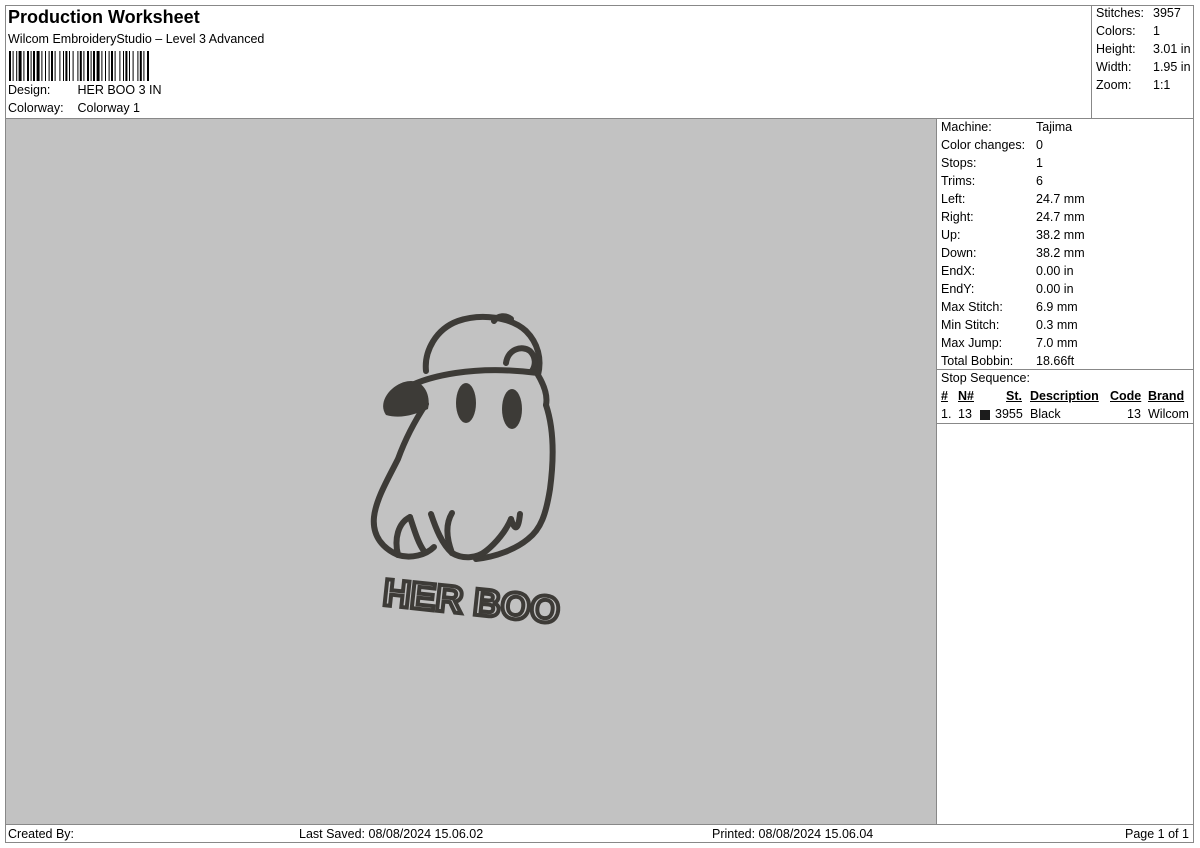 The height and width of the screenshot is (848, 1200). I want to click on machine-row: Min Stitch: 0.3 mm, so click(1009, 325).